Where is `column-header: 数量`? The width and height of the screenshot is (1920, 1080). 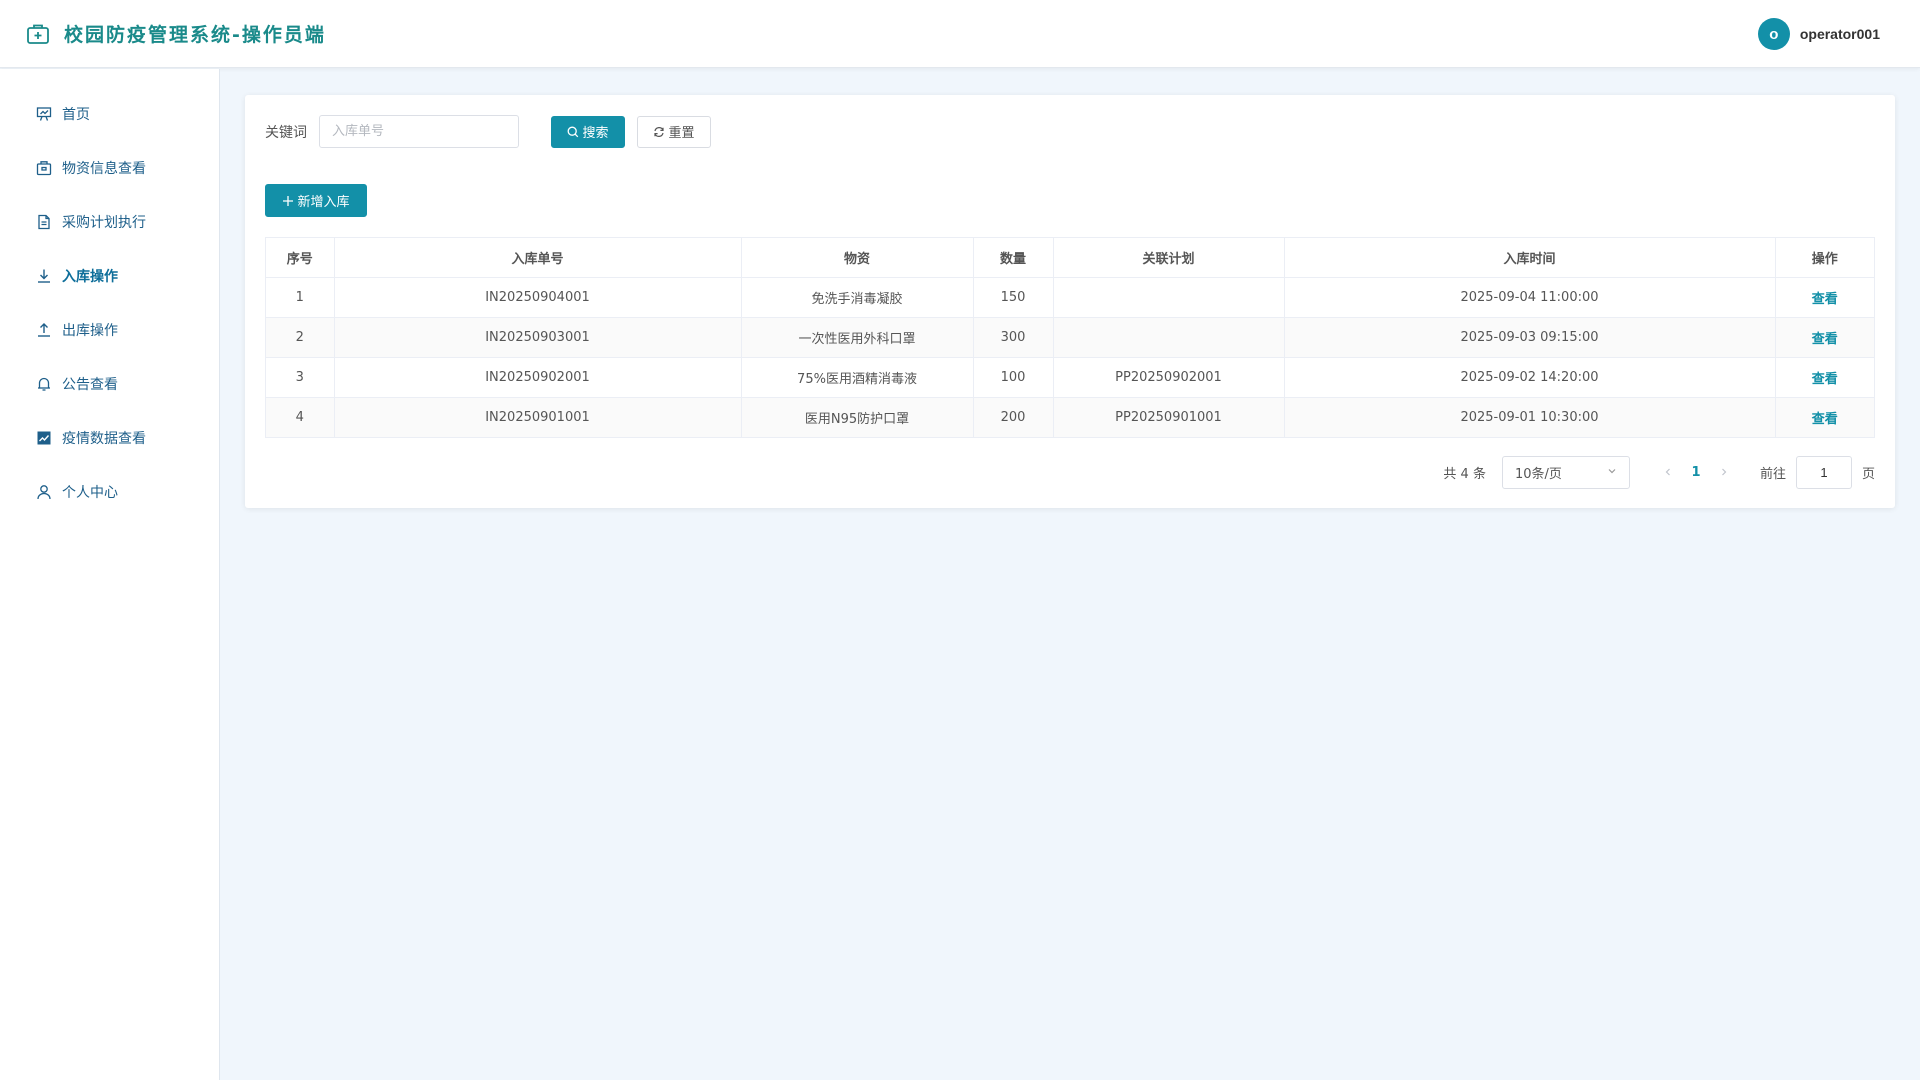 column-header: 数量 is located at coordinates (1013, 258).